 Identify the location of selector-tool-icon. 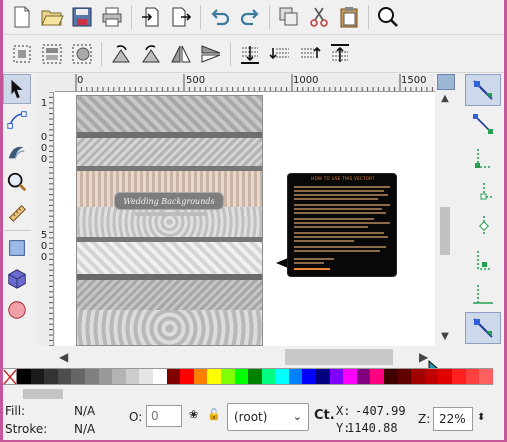
(17, 89).